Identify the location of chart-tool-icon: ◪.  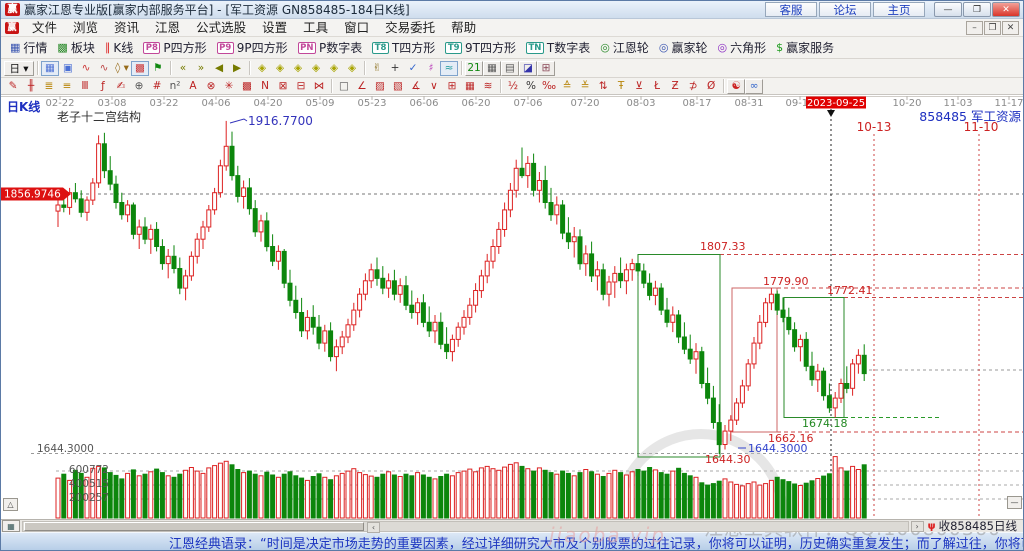
(528, 68).